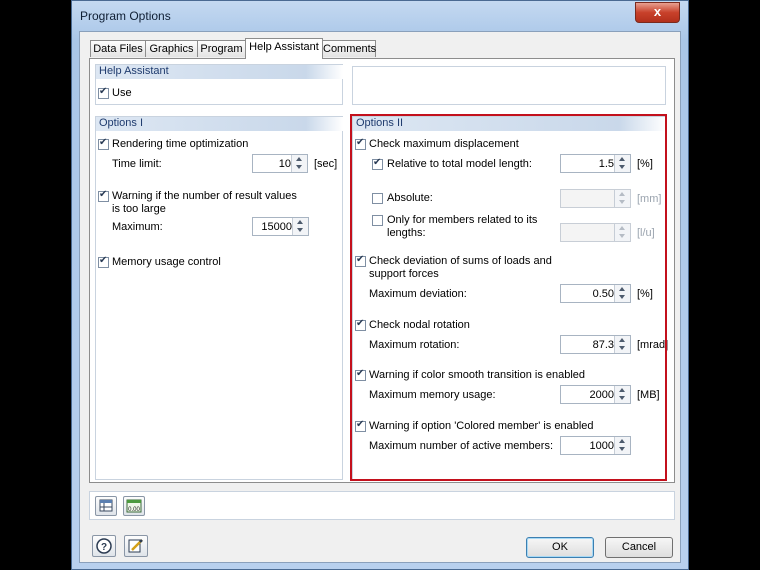 The image size is (760, 570). What do you see at coordinates (653, 345) in the screenshot?
I see `max-rotation-unit: [mrad]` at bounding box center [653, 345].